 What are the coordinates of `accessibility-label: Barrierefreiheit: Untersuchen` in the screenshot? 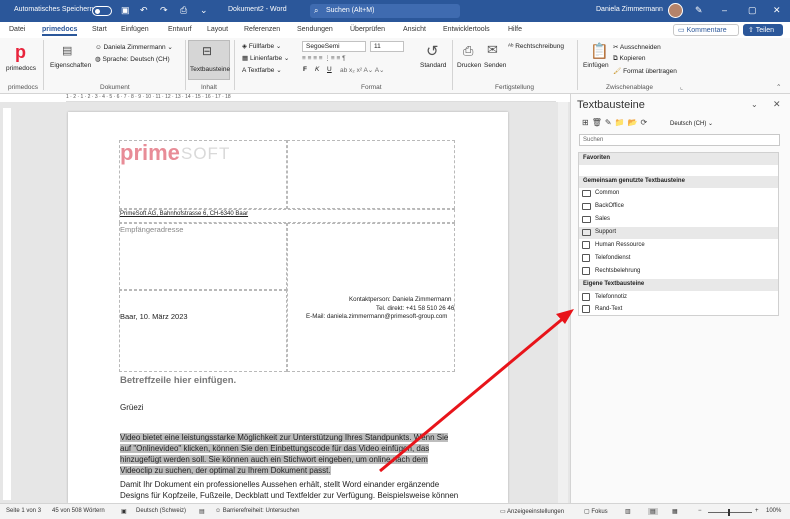 It's located at (261, 511).